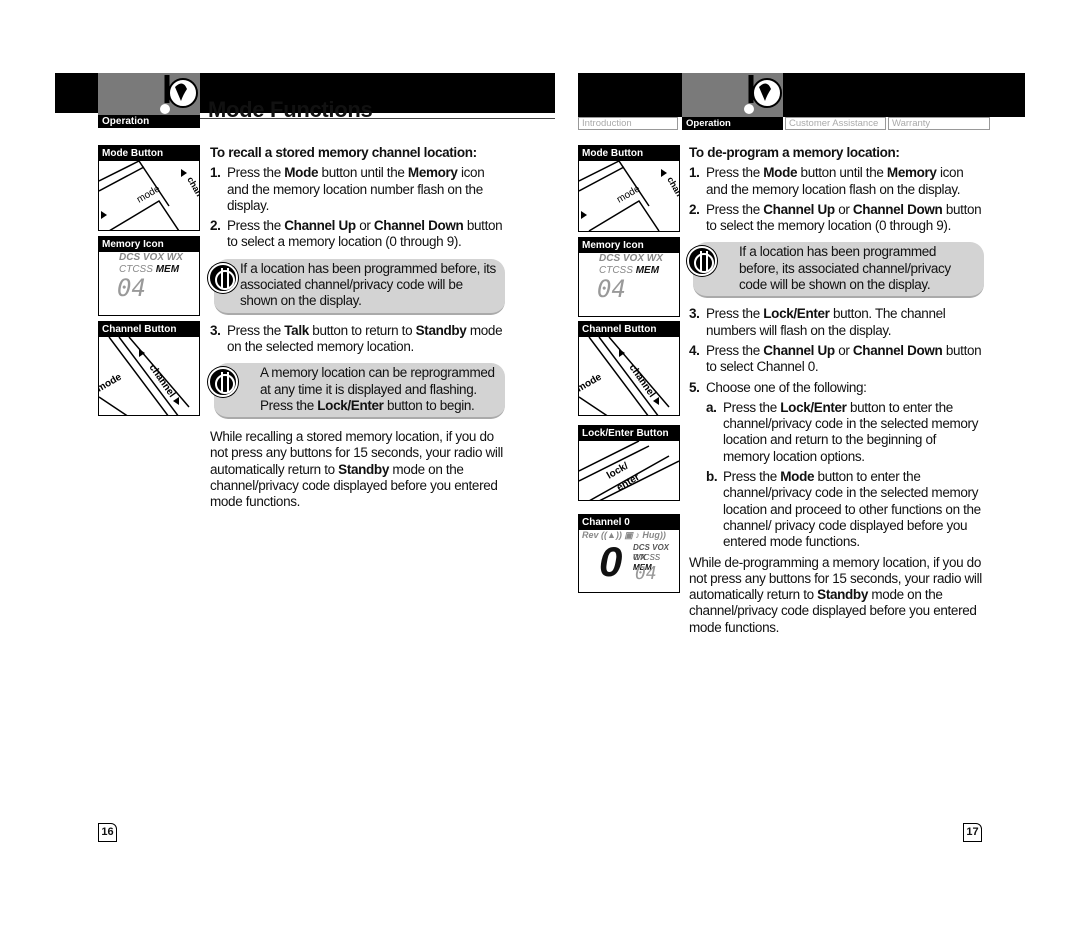 Image resolution: width=1080 pixels, height=932 pixels. I want to click on section-heading: To de-program a memory location:, so click(794, 152).